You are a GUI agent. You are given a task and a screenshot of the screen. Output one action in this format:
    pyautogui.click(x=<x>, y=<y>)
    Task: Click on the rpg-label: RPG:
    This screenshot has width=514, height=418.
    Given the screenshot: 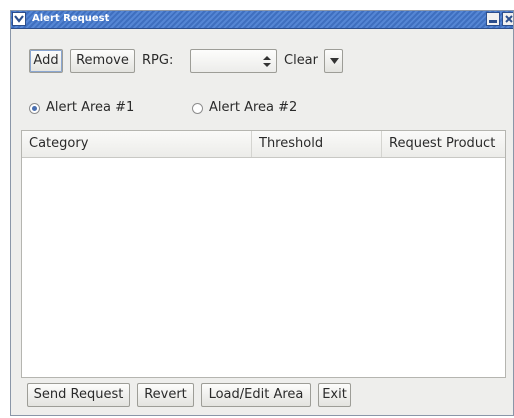 What is the action you would take?
    pyautogui.click(x=158, y=60)
    